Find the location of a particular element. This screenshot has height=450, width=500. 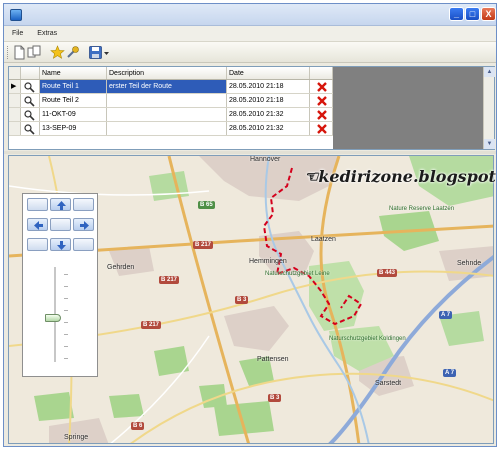

pan-up-button is located at coordinates (60, 204).